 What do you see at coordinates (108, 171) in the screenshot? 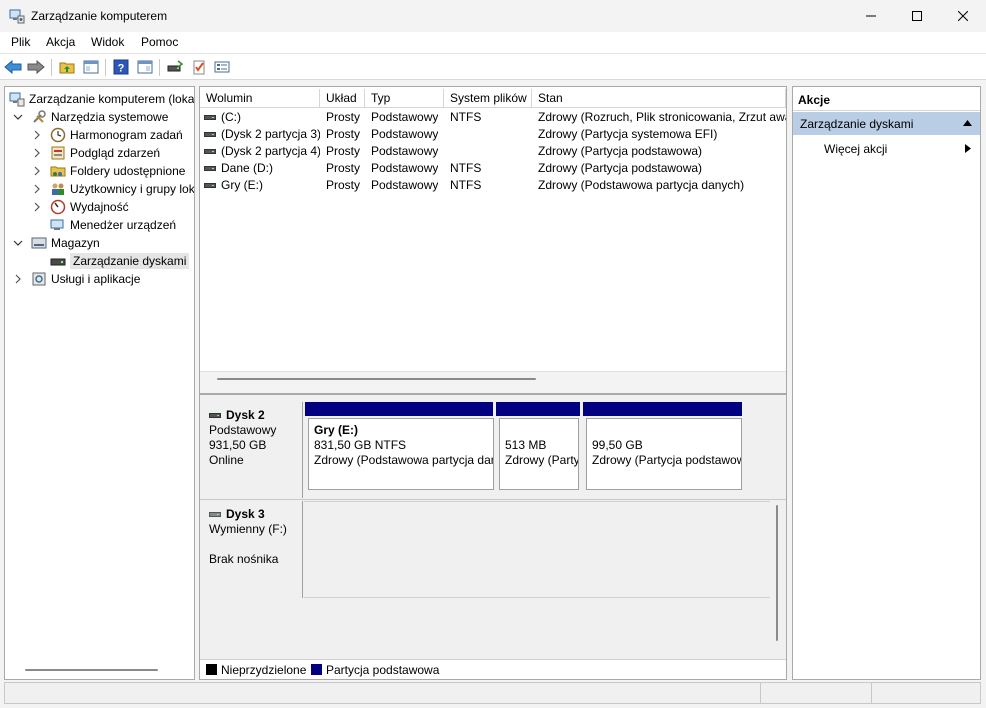
I see `tree-item-shared-folders: Foldery udostępnione` at bounding box center [108, 171].